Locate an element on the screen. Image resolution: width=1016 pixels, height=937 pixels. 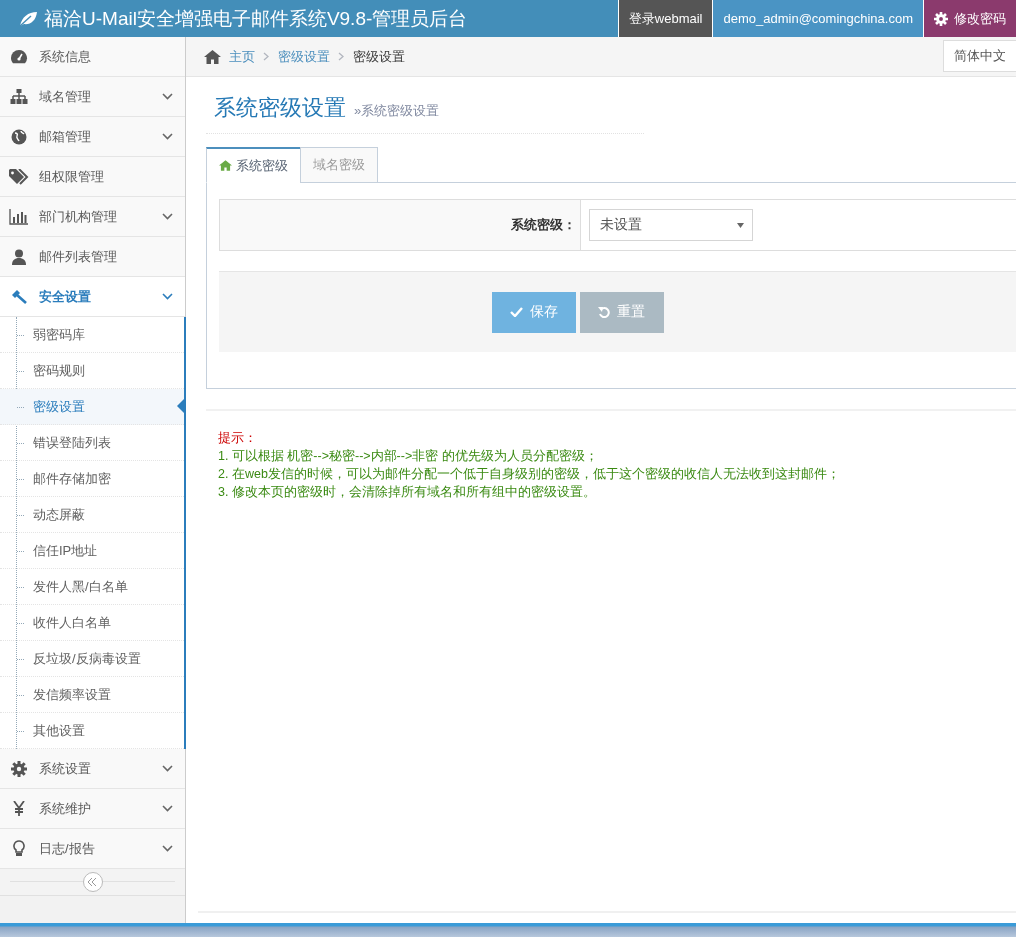
security-level-select: 未设置 is located at coordinates (671, 225).